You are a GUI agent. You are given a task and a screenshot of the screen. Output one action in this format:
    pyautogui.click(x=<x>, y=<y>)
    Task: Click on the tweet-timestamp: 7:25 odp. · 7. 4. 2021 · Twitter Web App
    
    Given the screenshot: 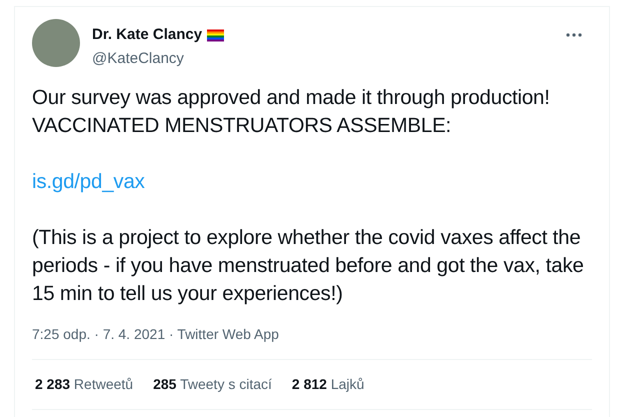 What is the action you would take?
    pyautogui.click(x=312, y=334)
    